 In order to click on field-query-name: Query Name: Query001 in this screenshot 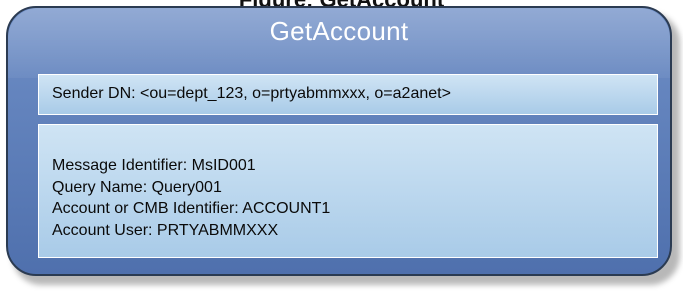, I will do `click(137, 187)`.